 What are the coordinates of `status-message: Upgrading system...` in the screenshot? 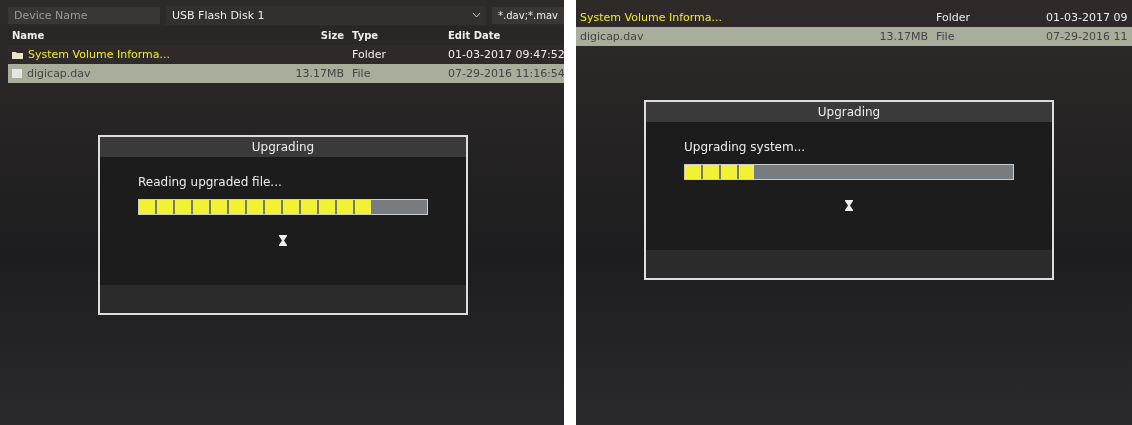 It's located at (745, 147).